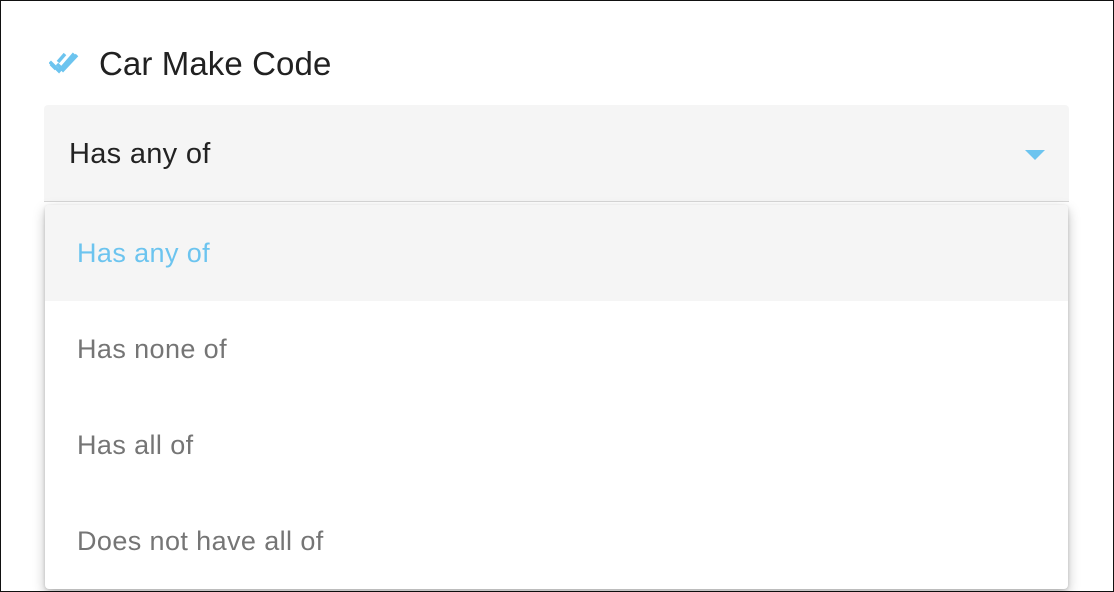  Describe the element at coordinates (144, 252) in the screenshot. I see `menu-option-label: Has any of` at that location.